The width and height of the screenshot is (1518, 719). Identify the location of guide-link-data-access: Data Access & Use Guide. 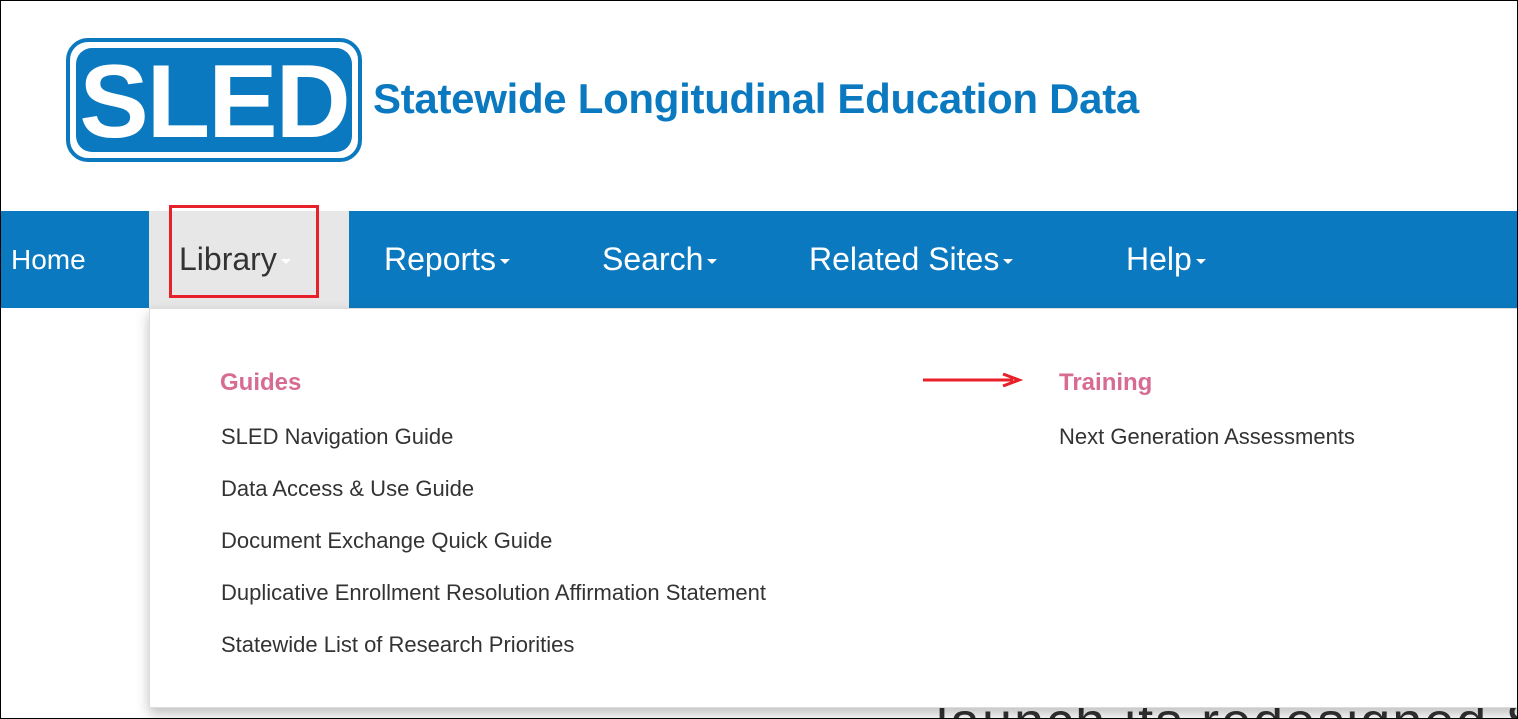
(347, 489).